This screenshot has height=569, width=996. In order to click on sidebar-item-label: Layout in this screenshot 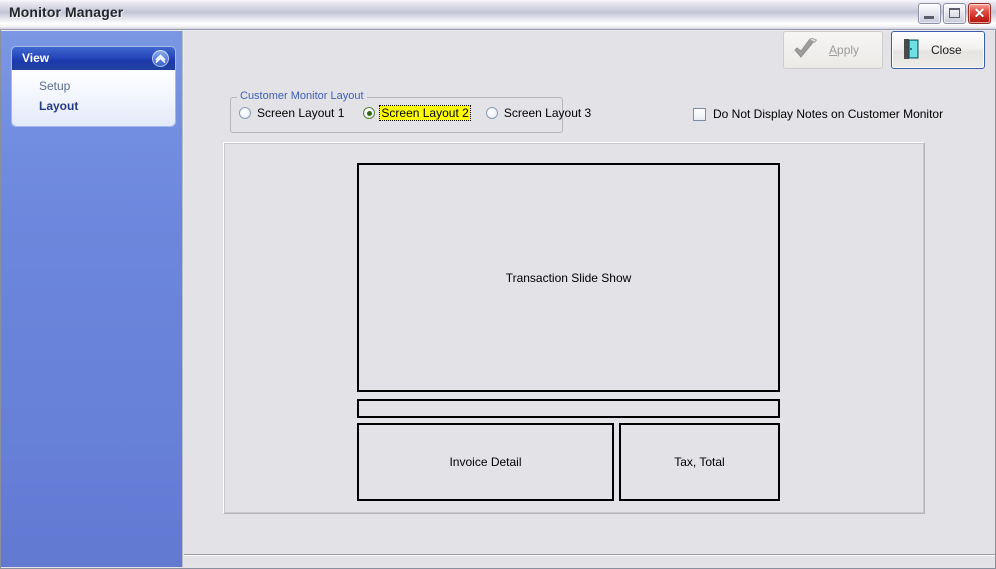, I will do `click(59, 106)`.